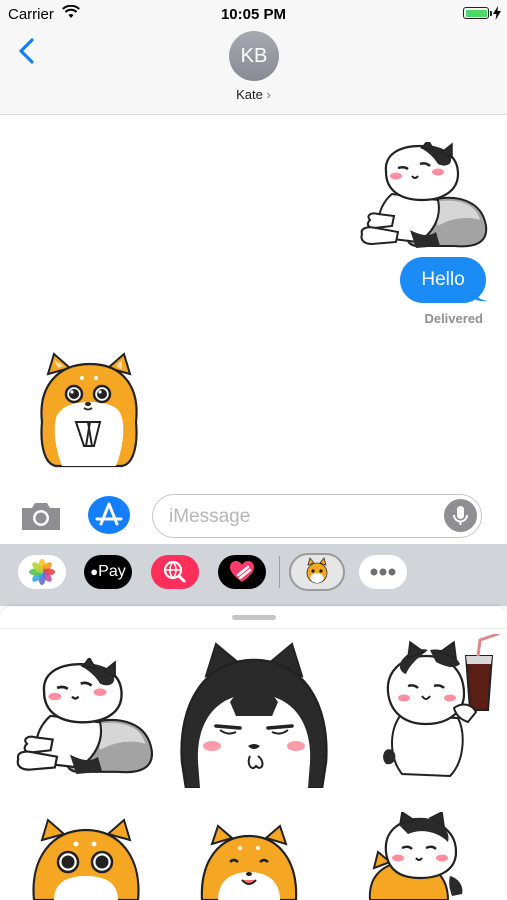  Describe the element at coordinates (268, 94) in the screenshot. I see `contact-chevron-icon: ›` at that location.